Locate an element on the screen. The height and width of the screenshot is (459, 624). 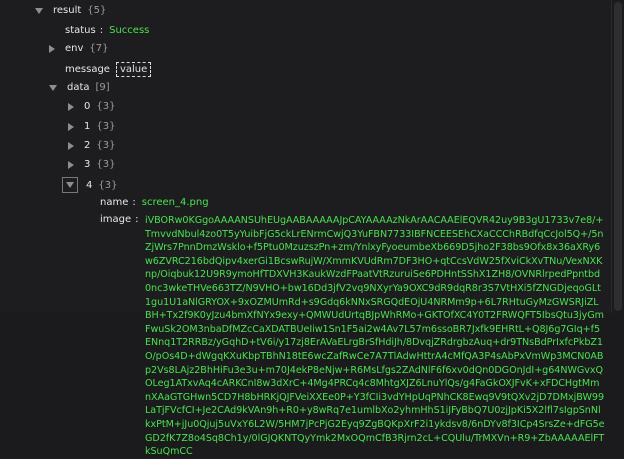
node-count: {5} is located at coordinates (97, 10).